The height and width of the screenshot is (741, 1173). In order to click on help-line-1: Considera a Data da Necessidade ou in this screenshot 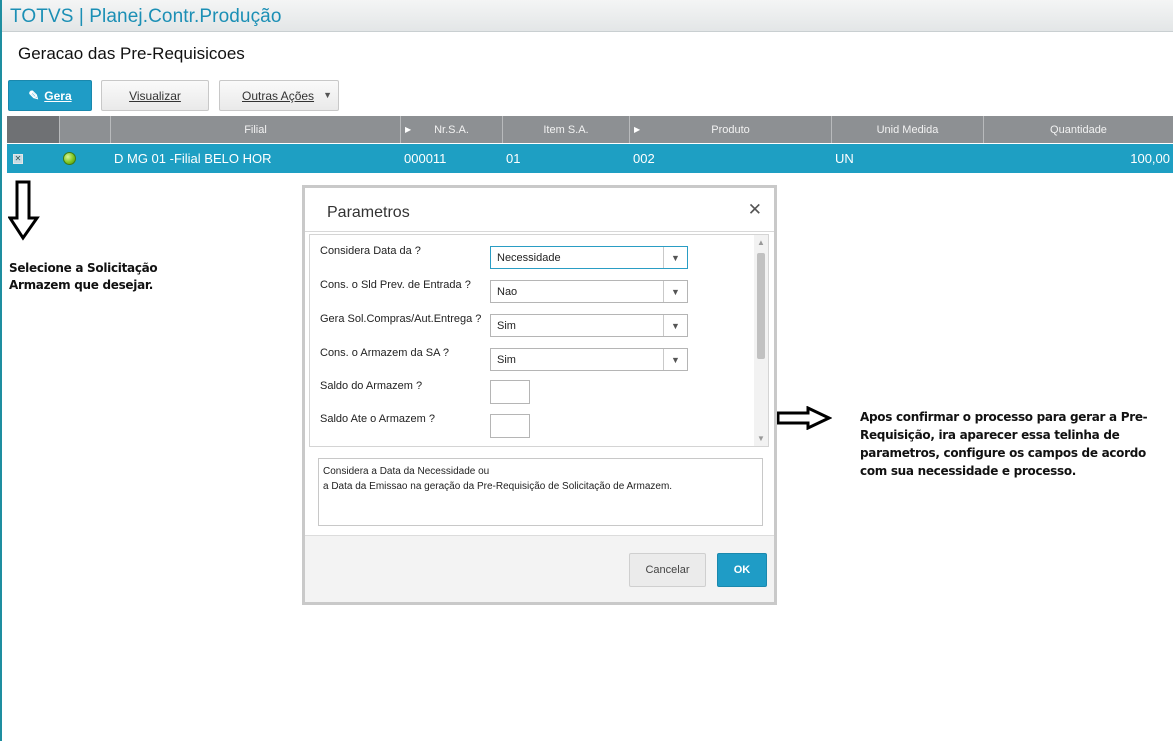, I will do `click(406, 471)`.